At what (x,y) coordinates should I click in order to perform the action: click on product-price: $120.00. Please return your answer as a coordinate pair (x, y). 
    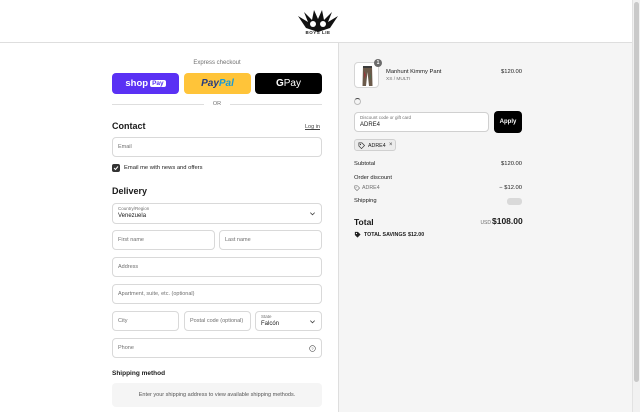
    Looking at the image, I should click on (511, 72).